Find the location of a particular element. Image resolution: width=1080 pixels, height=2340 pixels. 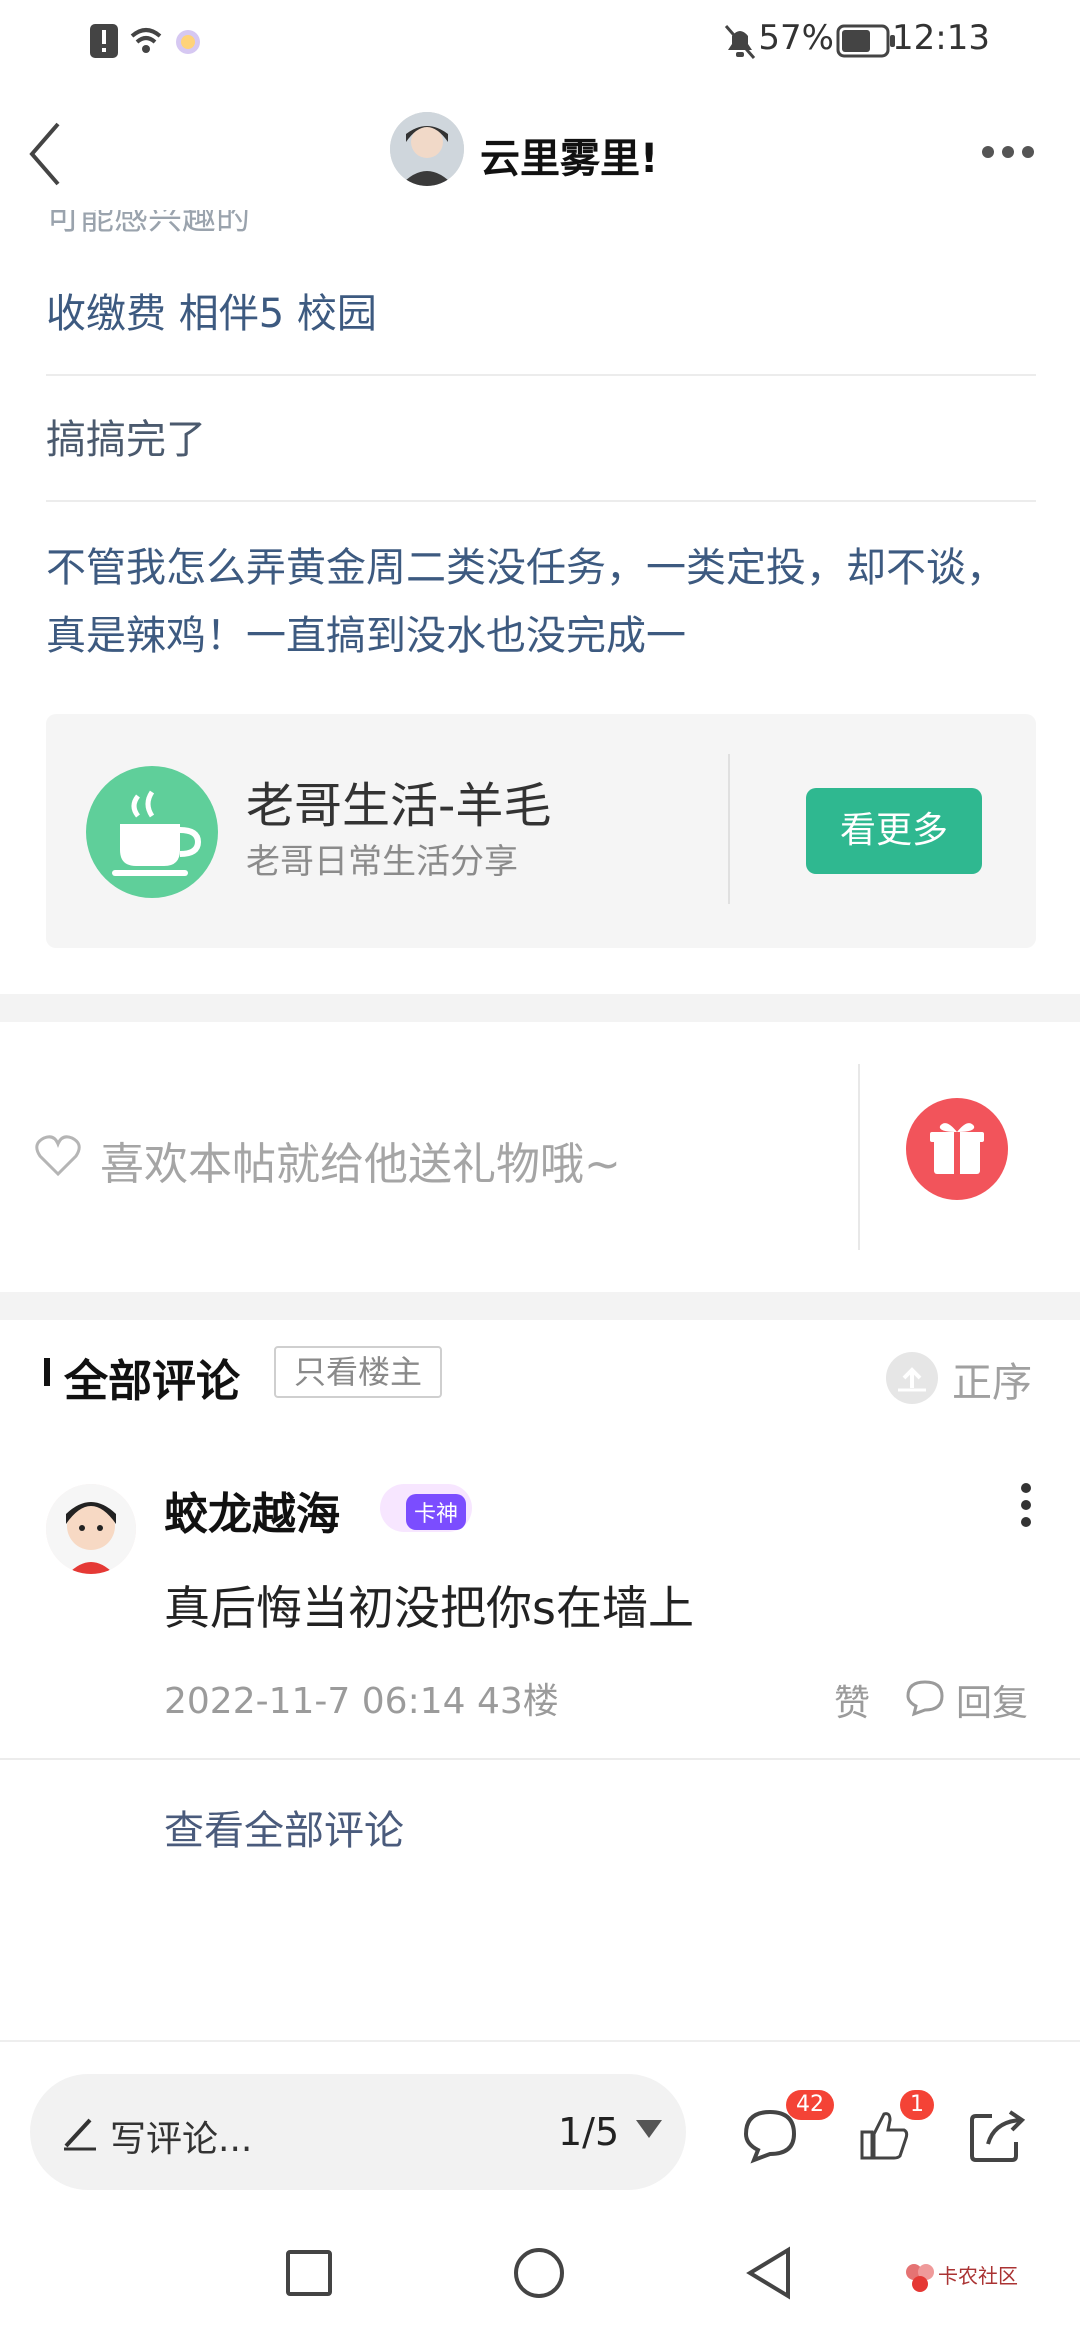

commenter-avatar is located at coordinates (91, 1529).